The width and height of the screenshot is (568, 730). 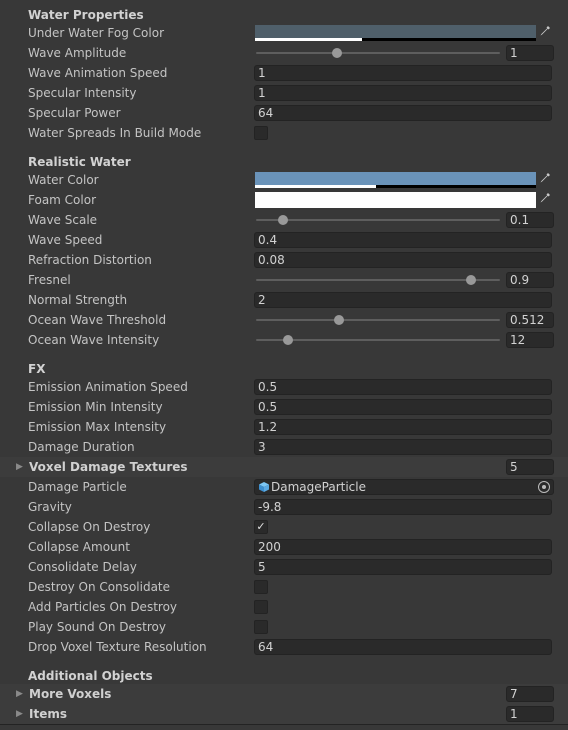 What do you see at coordinates (544, 487) in the screenshot?
I see `target-icon` at bounding box center [544, 487].